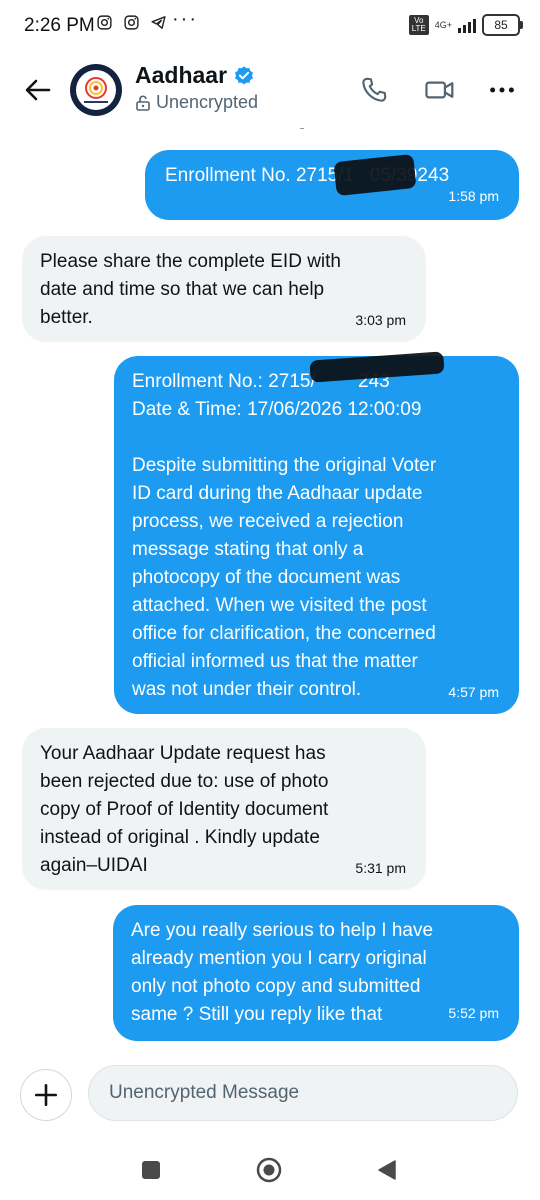 The height and width of the screenshot is (1200, 540). I want to click on message-input, so click(303, 1093).